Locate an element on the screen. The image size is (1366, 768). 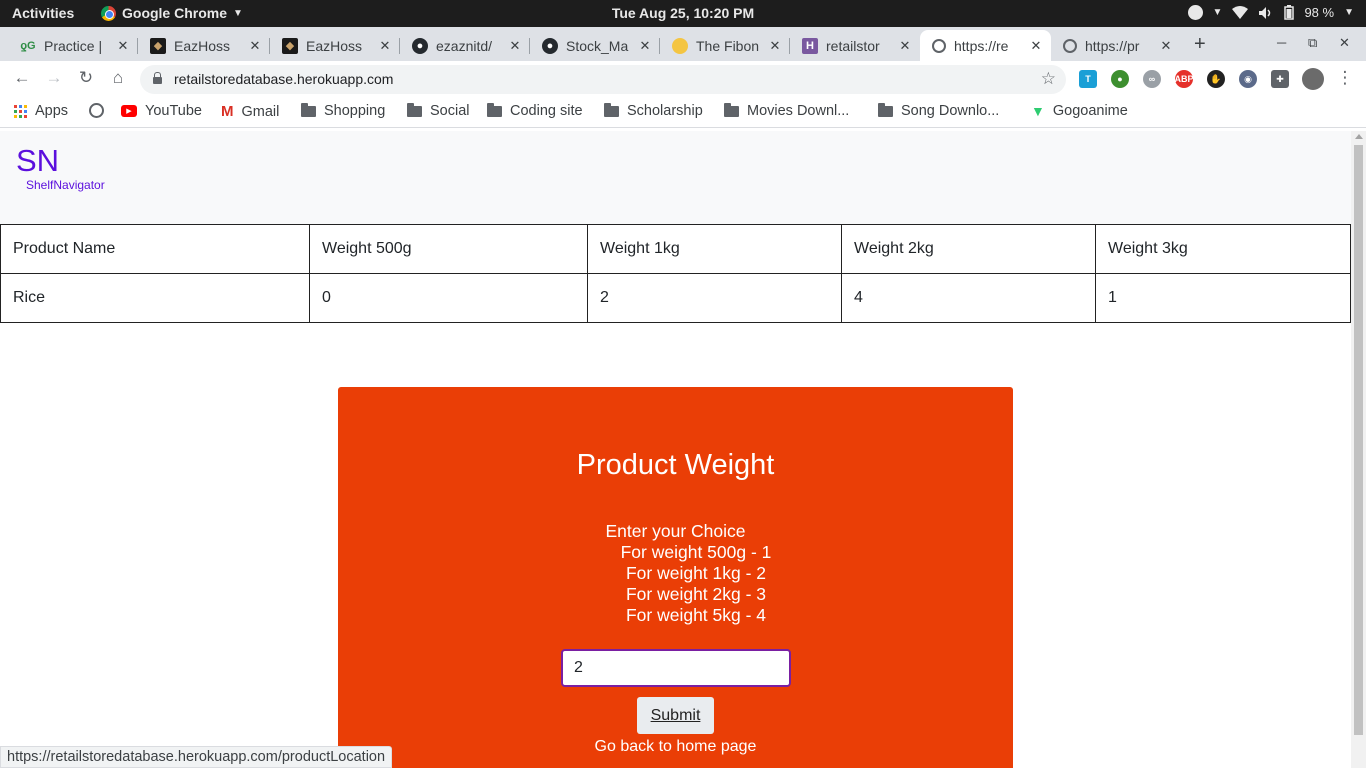
minimize-button: ─ is located at coordinates (1281, 42).